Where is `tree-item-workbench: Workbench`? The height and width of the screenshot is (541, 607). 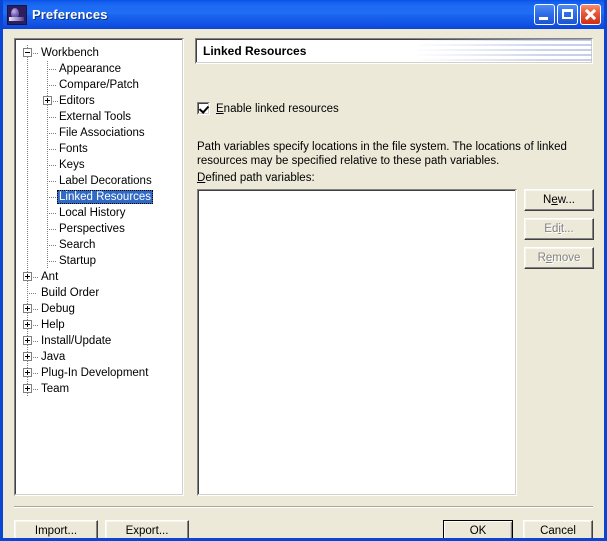 tree-item-workbench: Workbench is located at coordinates (99, 53).